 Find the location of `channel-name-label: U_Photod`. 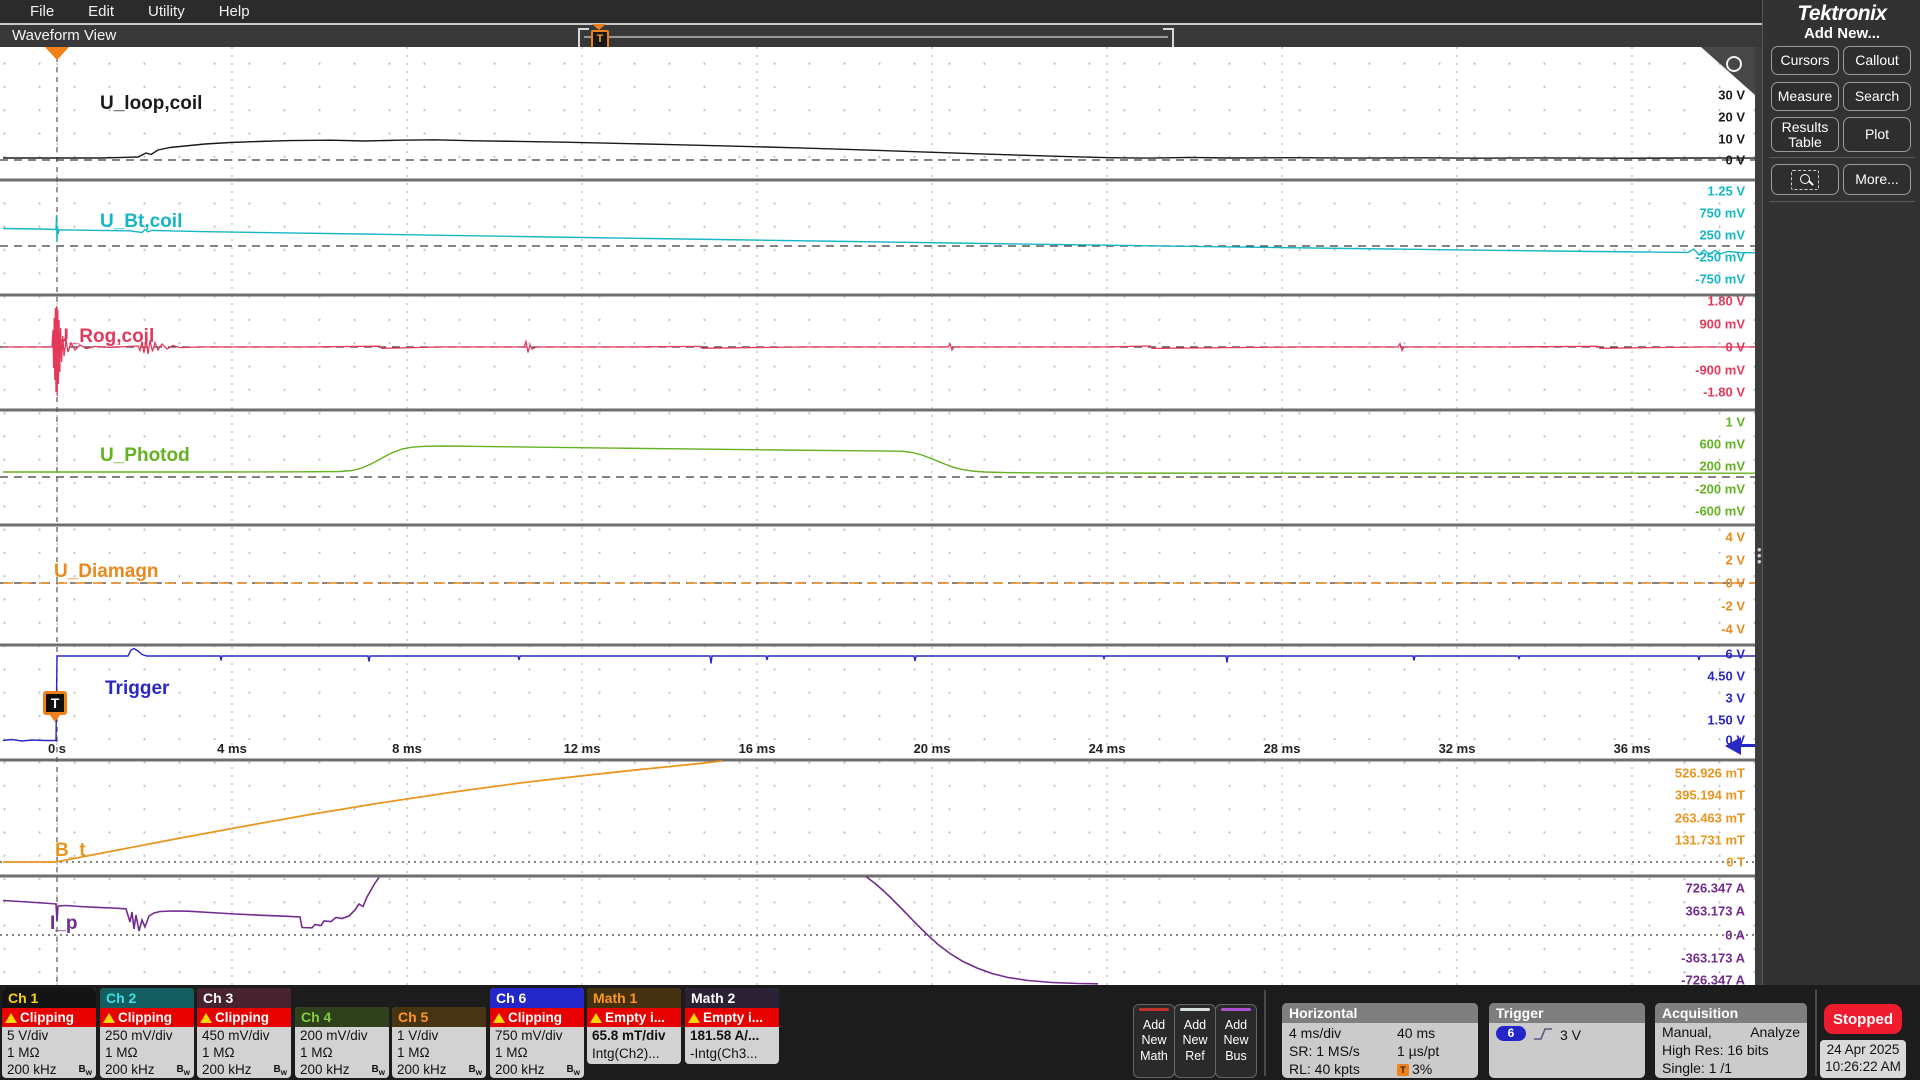

channel-name-label: U_Photod is located at coordinates (145, 455).